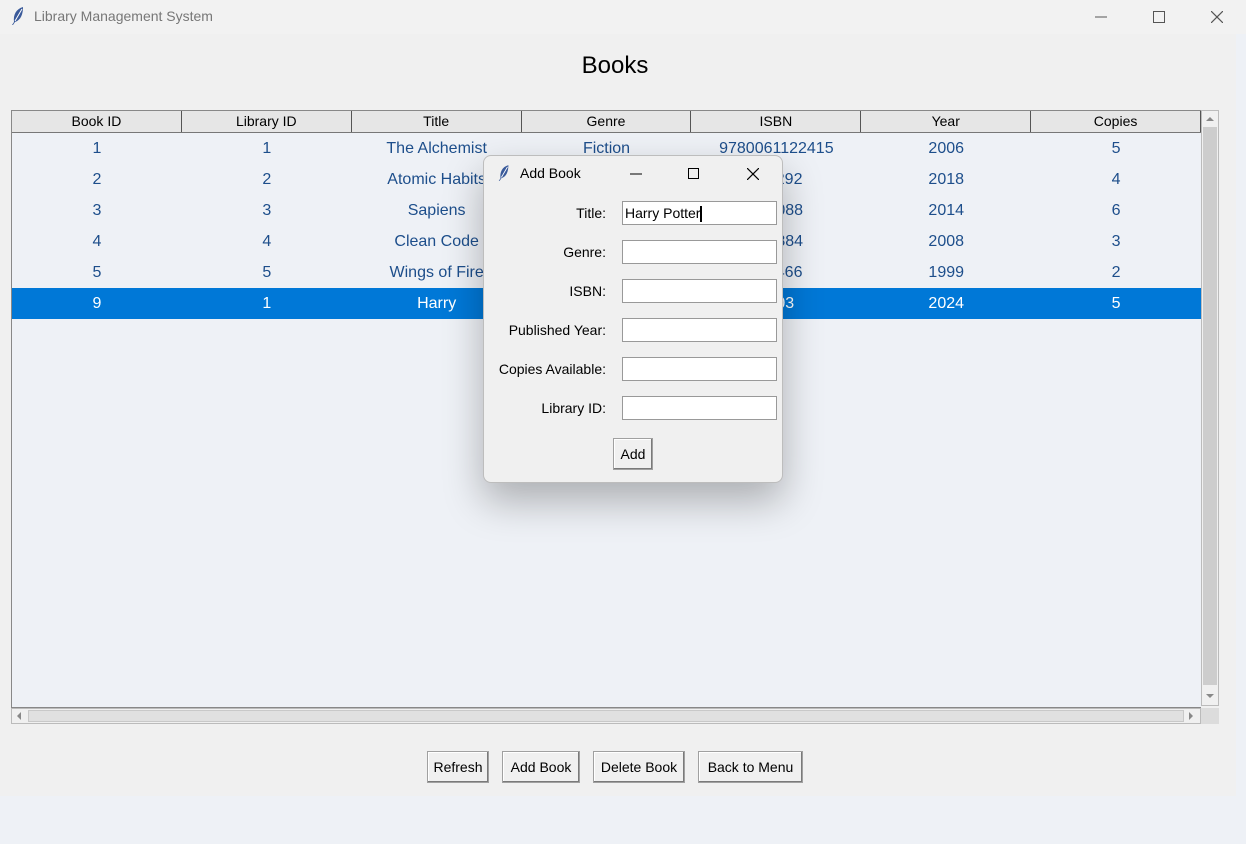 Image resolution: width=1246 pixels, height=844 pixels. What do you see at coordinates (1210, 716) in the screenshot?
I see `scrollbar-corner` at bounding box center [1210, 716].